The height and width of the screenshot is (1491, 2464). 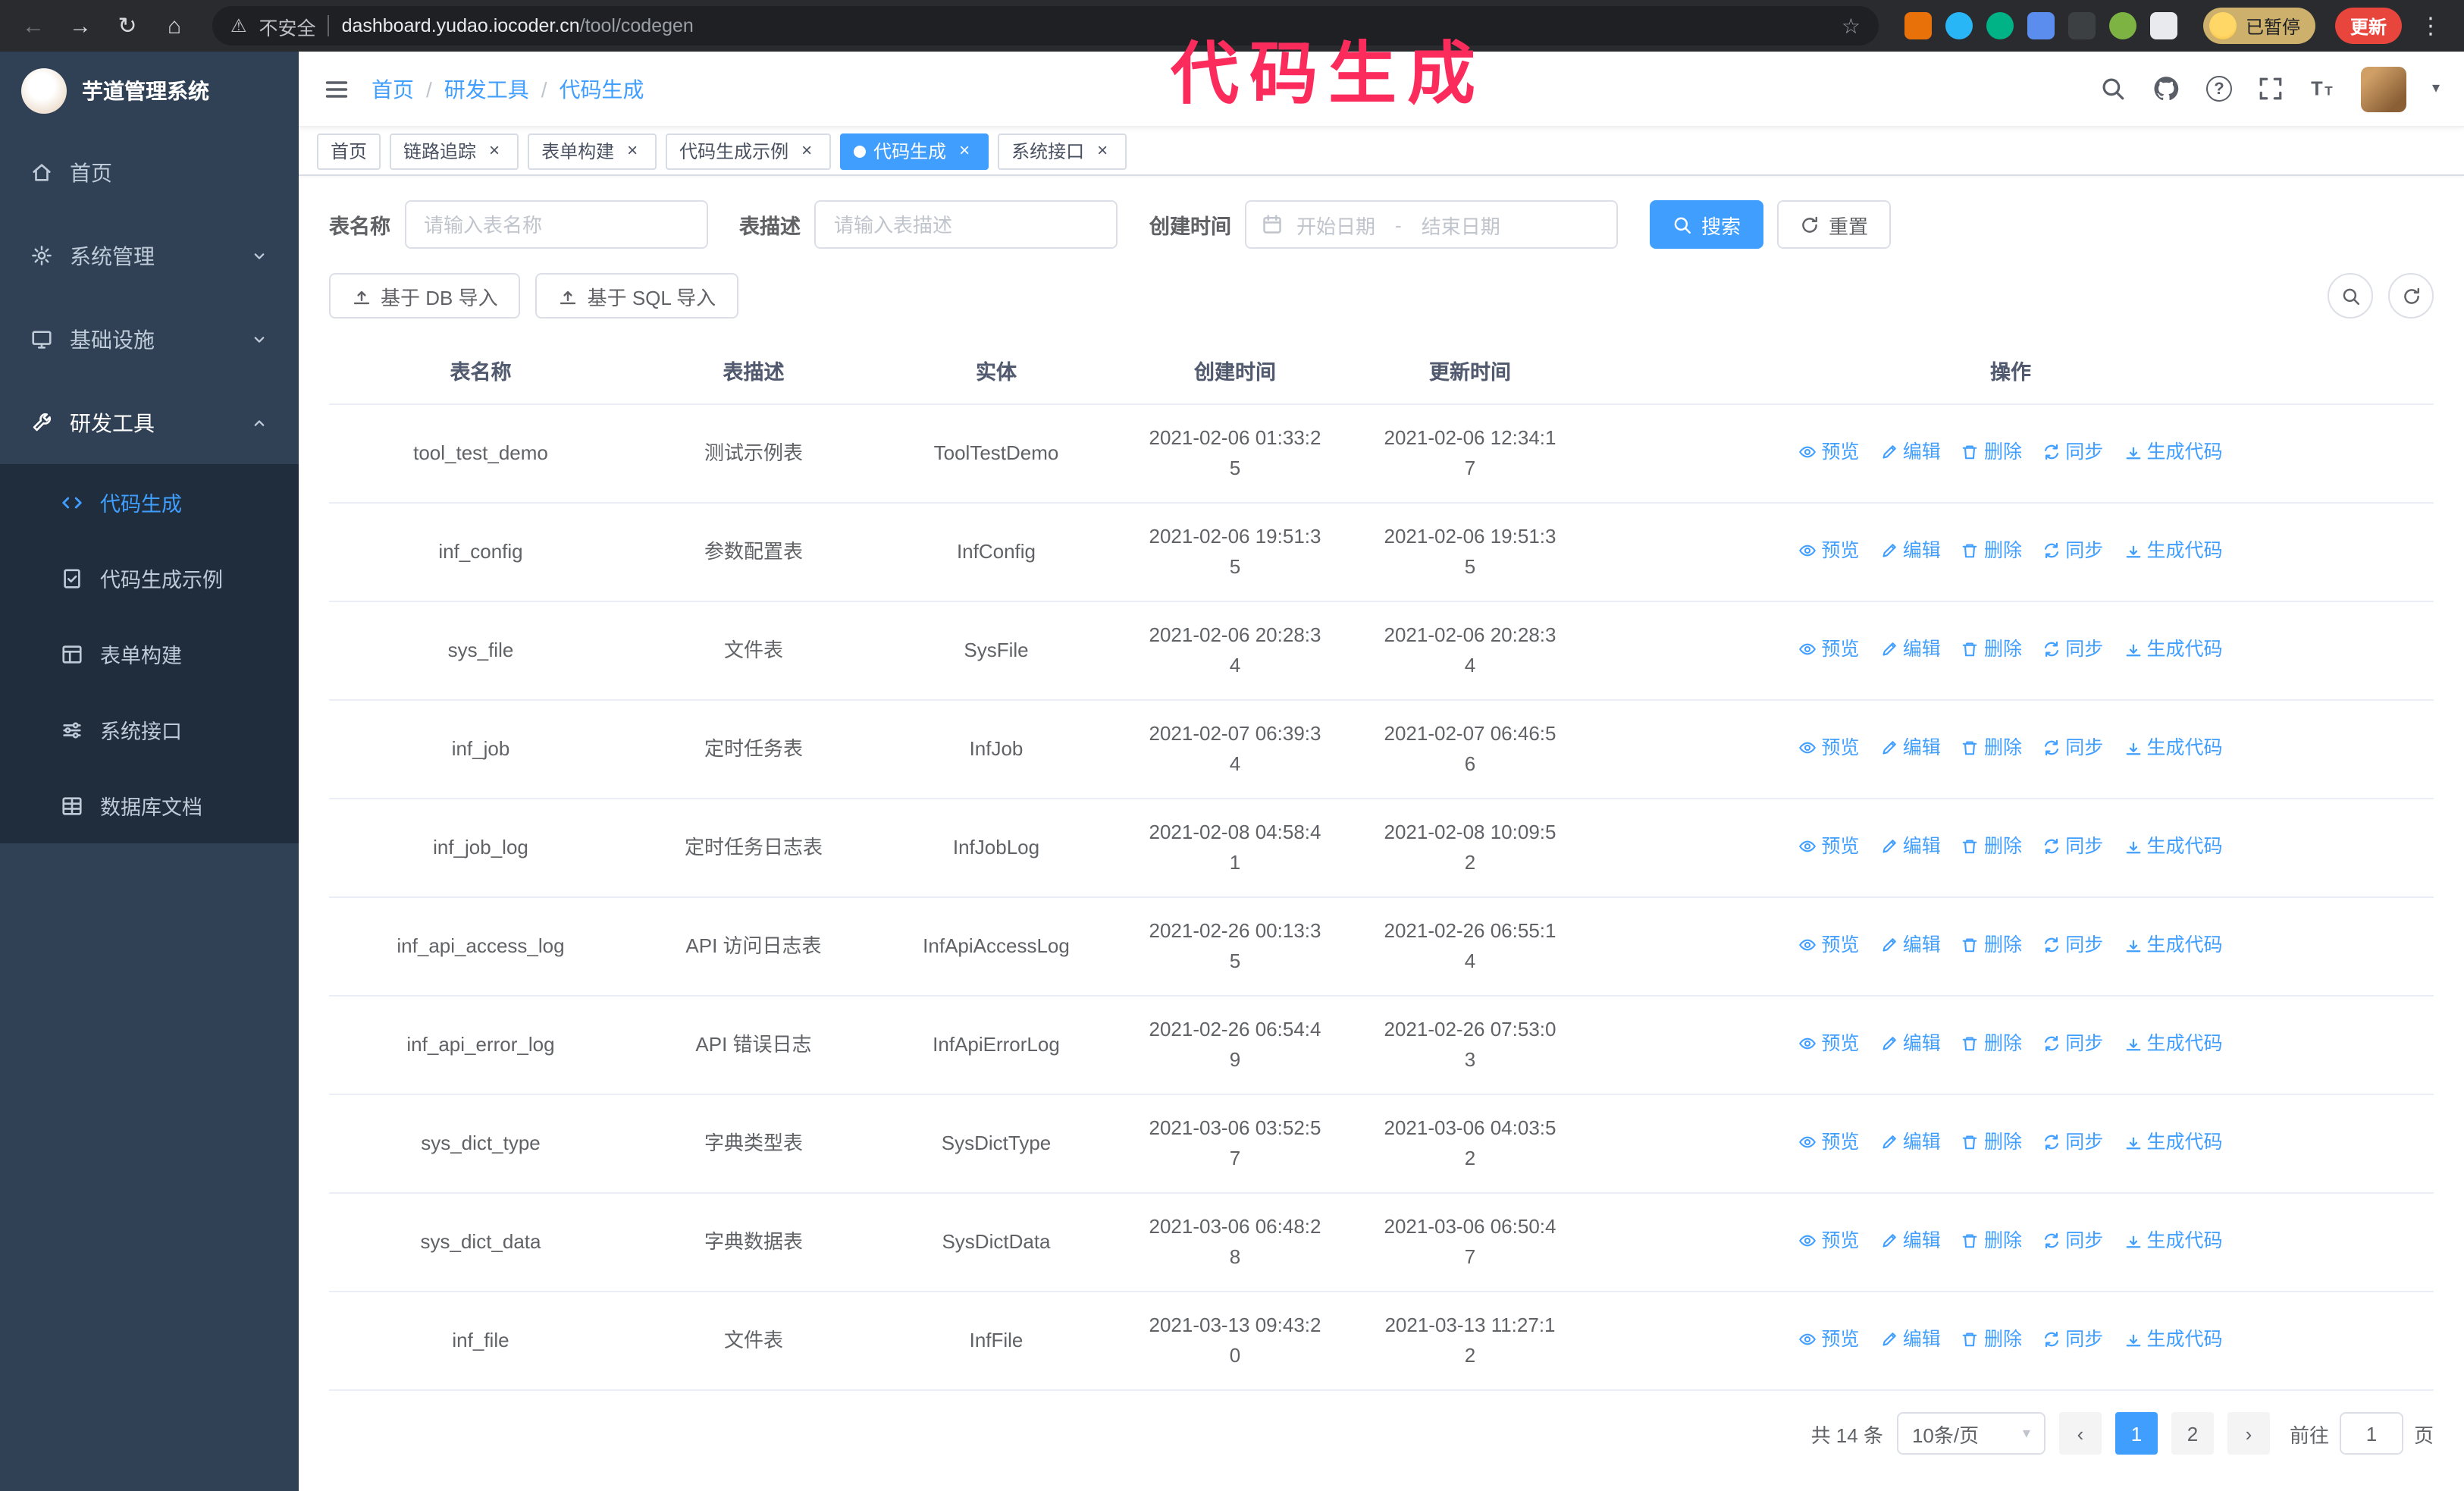 I want to click on tab-codegen-example: 代码生成示例 ×, so click(x=749, y=151).